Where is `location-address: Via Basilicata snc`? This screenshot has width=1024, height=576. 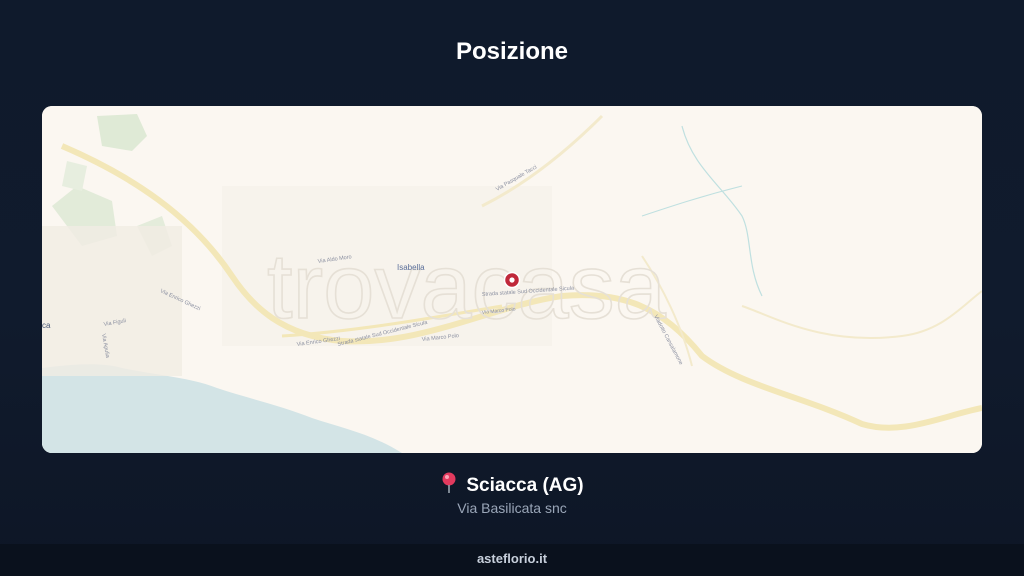 location-address: Via Basilicata snc is located at coordinates (512, 508).